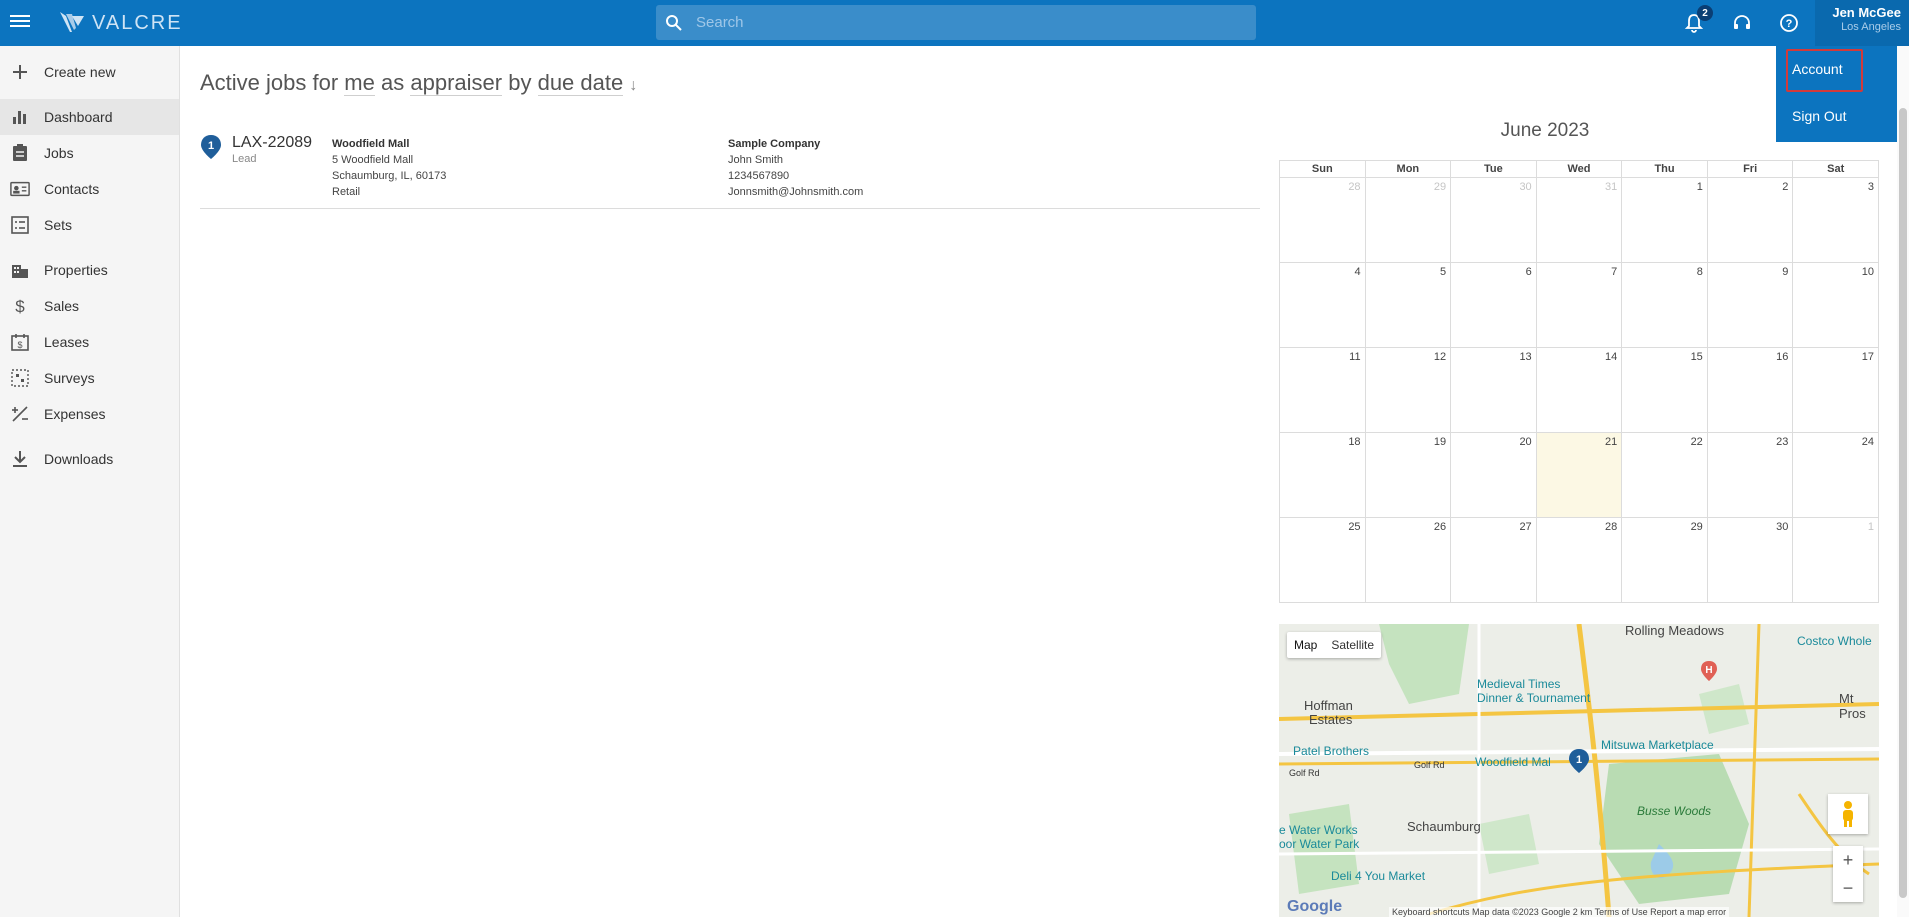 Image resolution: width=1909 pixels, height=917 pixels. I want to click on weekday-header: Tue, so click(1493, 169).